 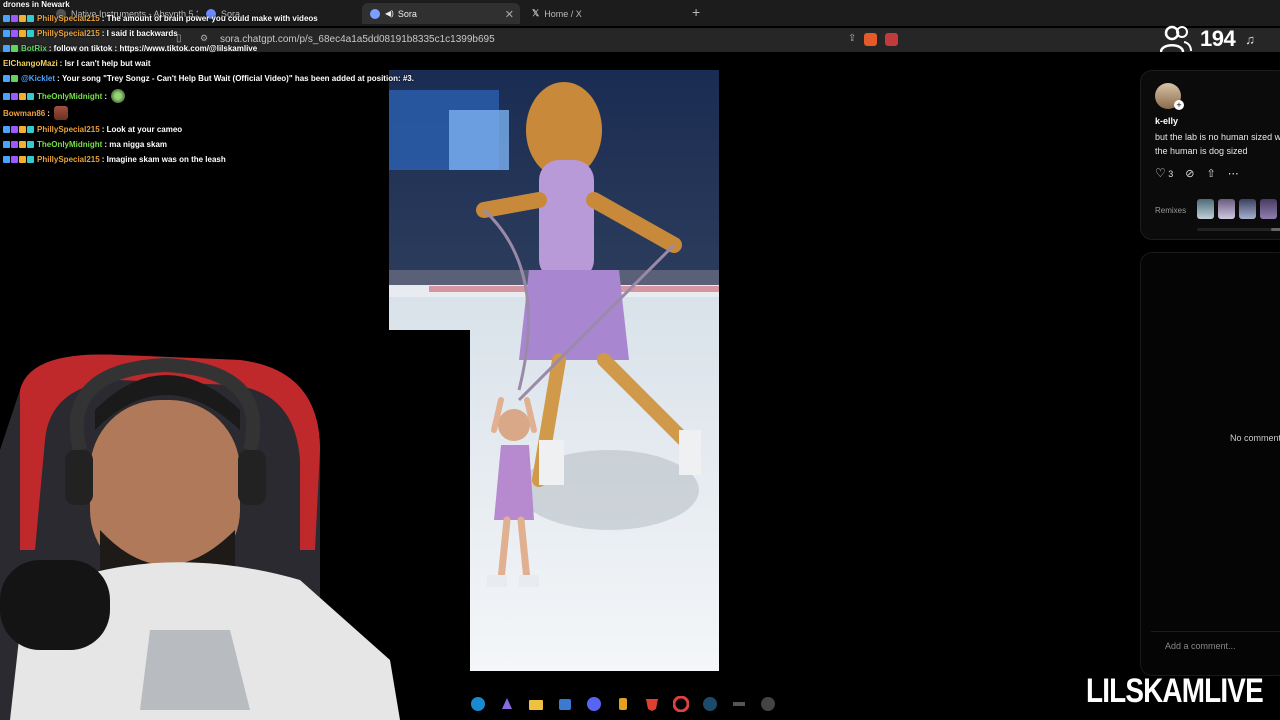 What do you see at coordinates (1197, 173) in the screenshot?
I see `post-actions: ♡ 3 ⊘ ⇧ ⋯` at bounding box center [1197, 173].